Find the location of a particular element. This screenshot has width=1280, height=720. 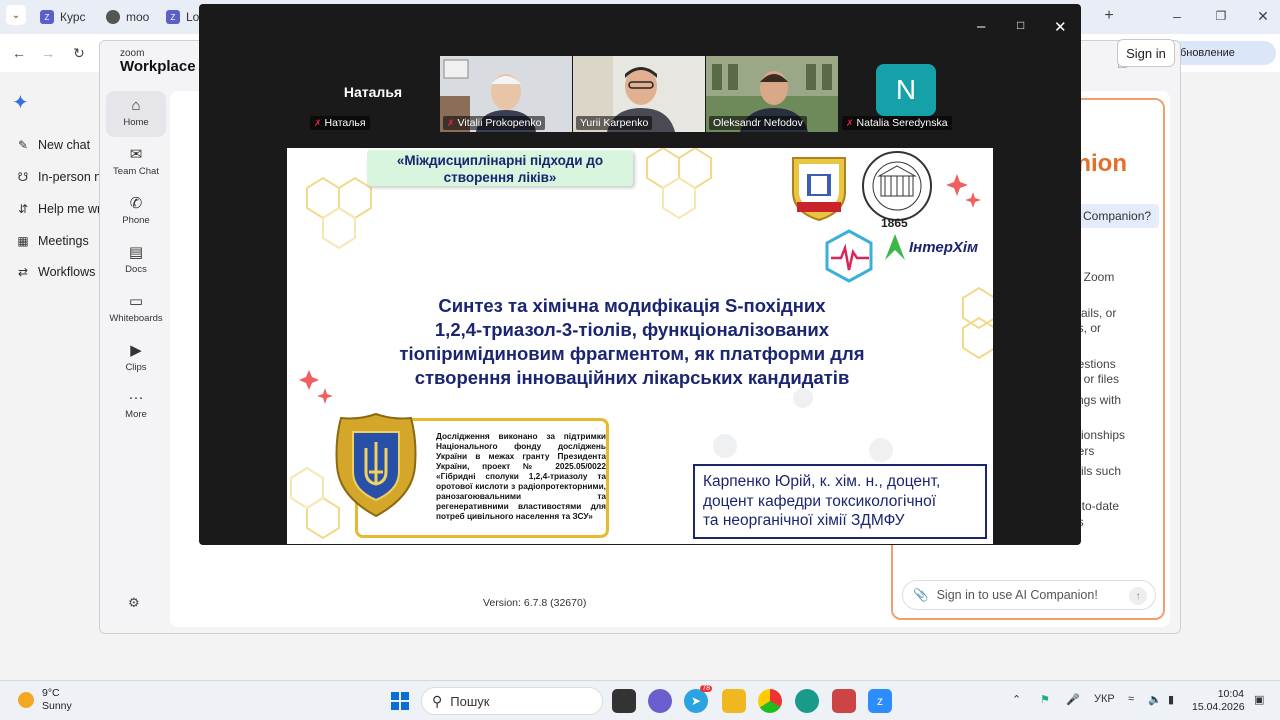

chrome-icon is located at coordinates (770, 701).